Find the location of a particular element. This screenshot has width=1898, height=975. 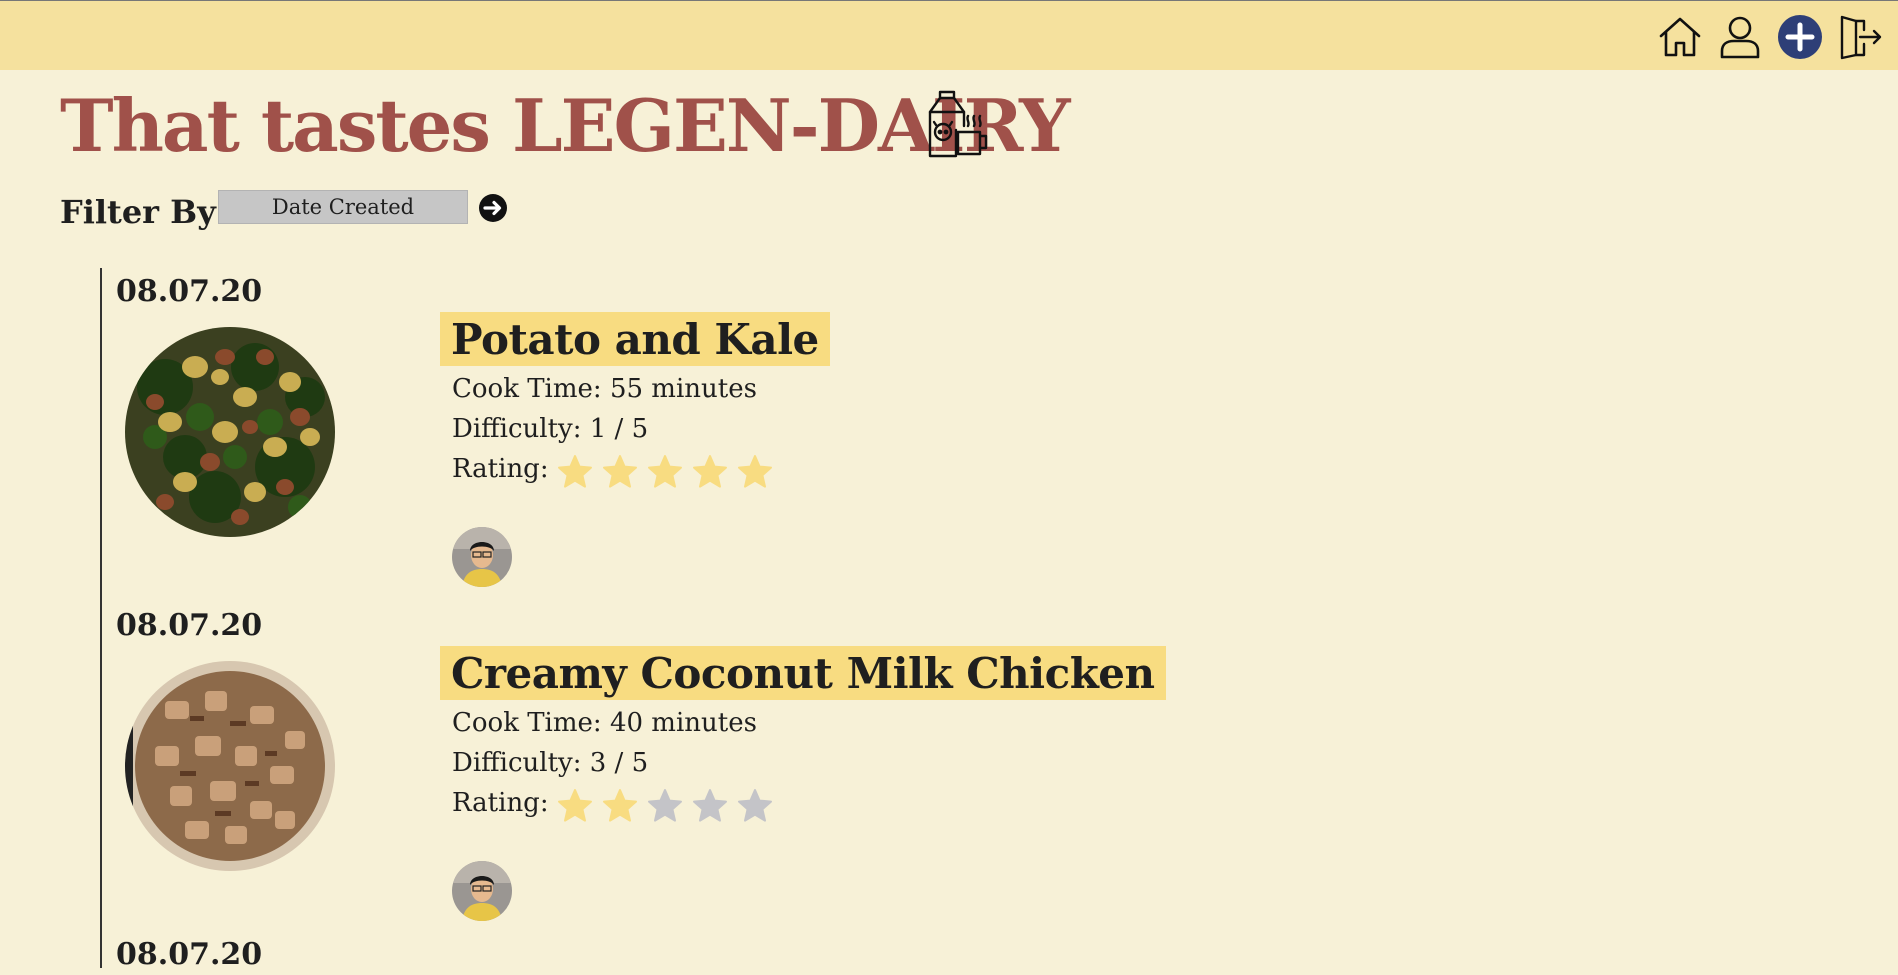

milk-carton-mug-icon is located at coordinates (957, 125).